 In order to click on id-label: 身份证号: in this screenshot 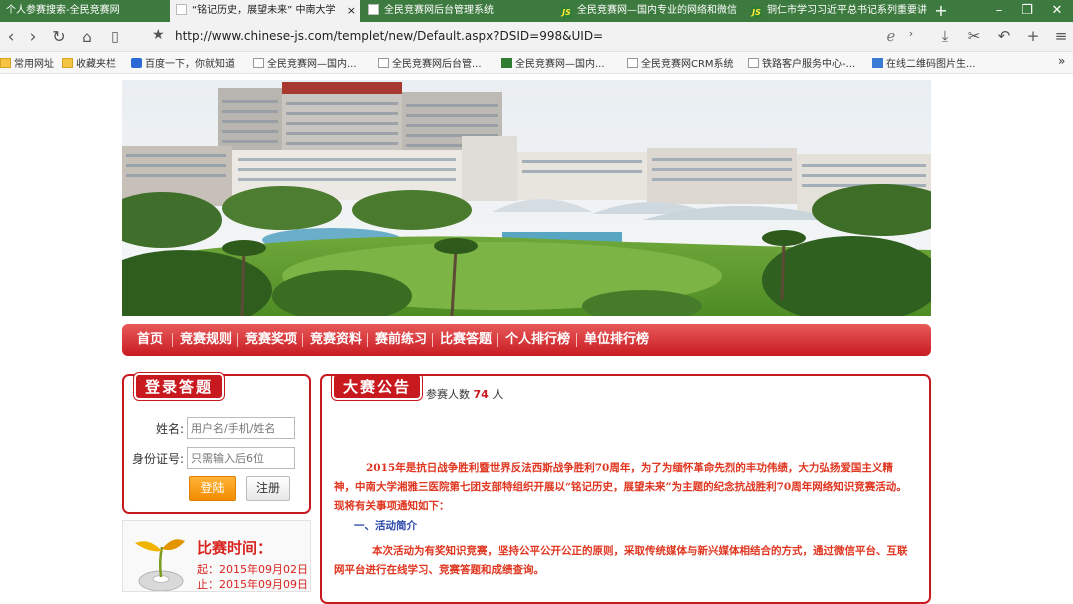, I will do `click(157, 459)`.